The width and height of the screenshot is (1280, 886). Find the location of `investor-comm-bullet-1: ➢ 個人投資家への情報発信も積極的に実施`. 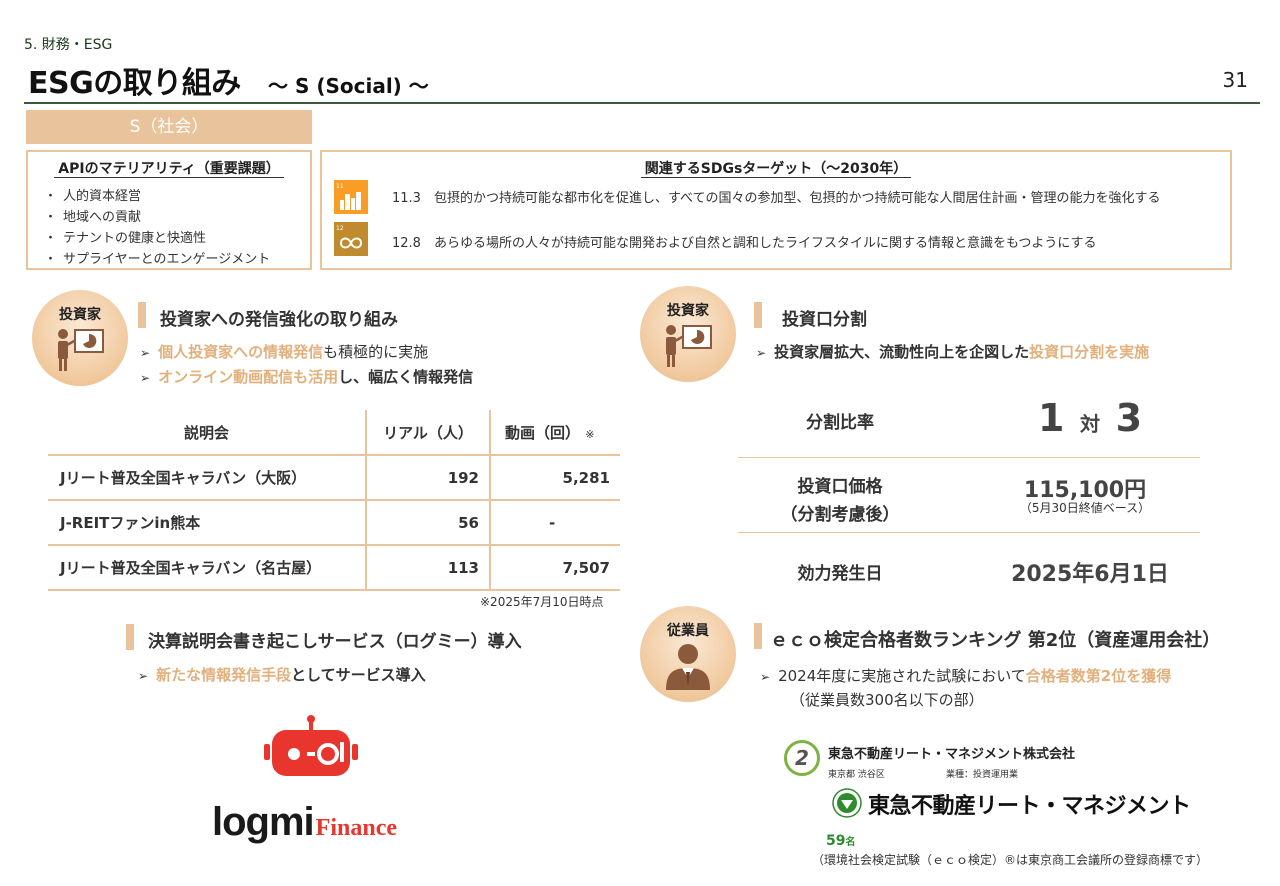

investor-comm-bullet-1: ➢ 個人投資家への情報発信も積極的に実施 is located at coordinates (284, 352).